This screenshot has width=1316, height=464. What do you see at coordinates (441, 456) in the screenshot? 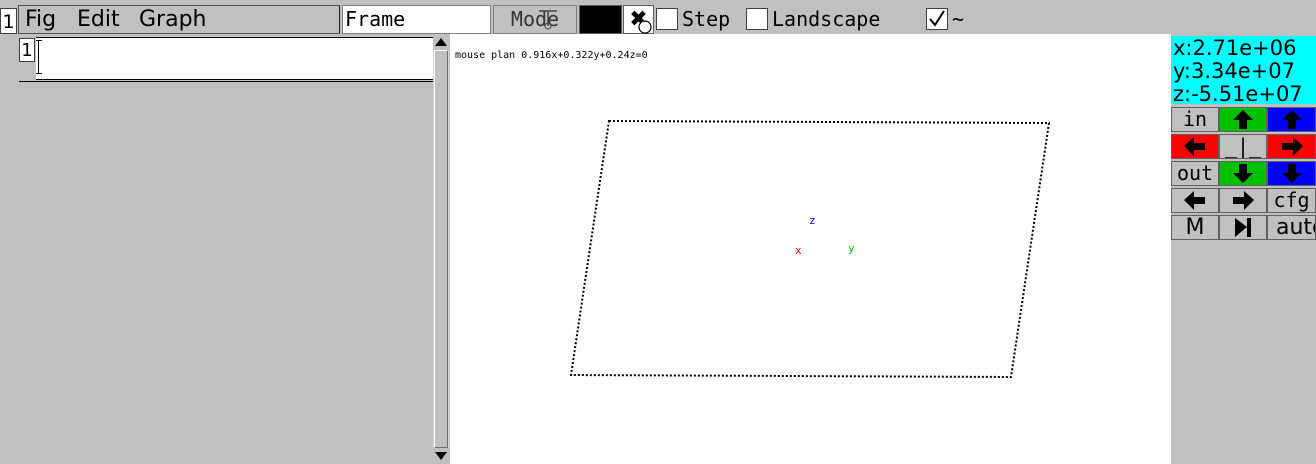
I see `scroll-down-arrow-icon` at bounding box center [441, 456].